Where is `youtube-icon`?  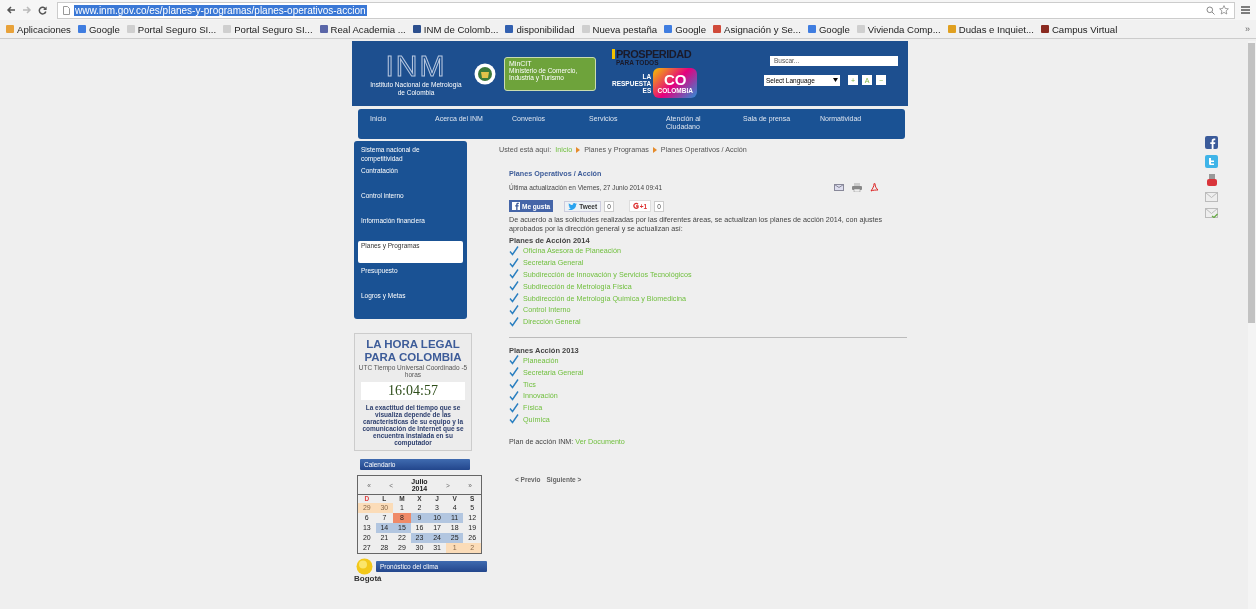
youtube-icon is located at coordinates (1211, 180).